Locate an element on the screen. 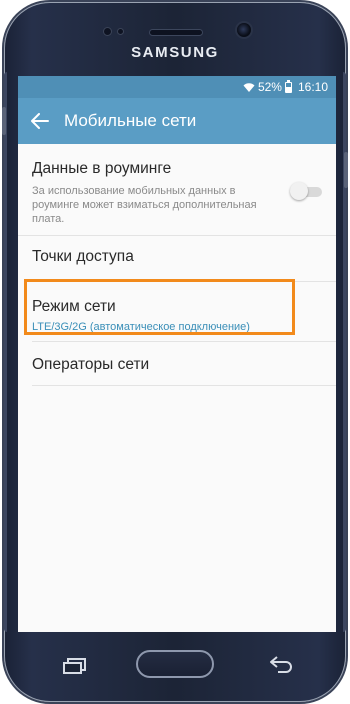  setting-item-access-points: Точки доступа is located at coordinates (184, 259).